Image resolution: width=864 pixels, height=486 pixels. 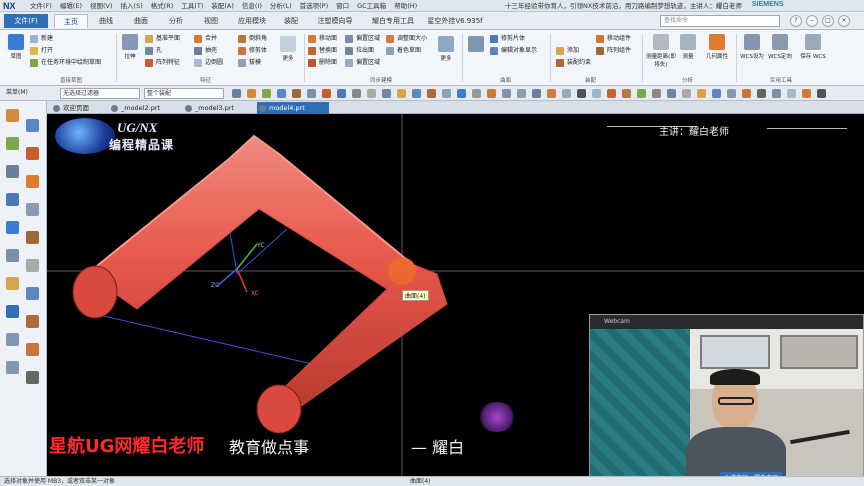 I want to click on tab-file: 文件(F), so click(x=26, y=21).